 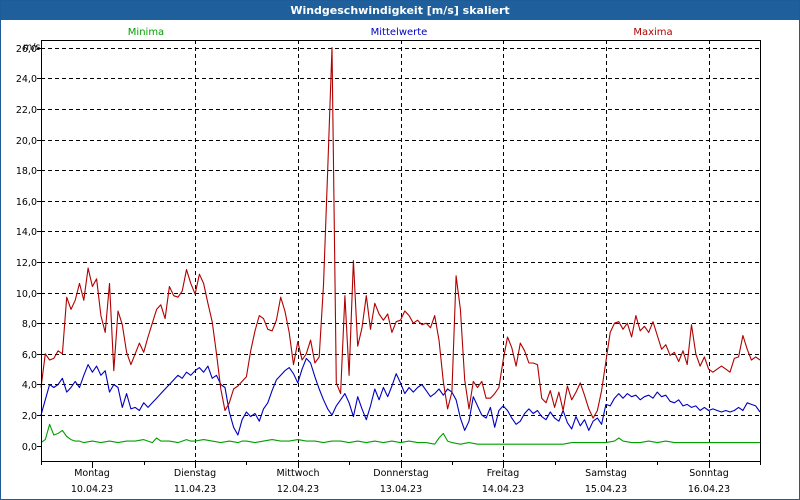 I want to click on day-name-label: Samstag, so click(x=606, y=473).